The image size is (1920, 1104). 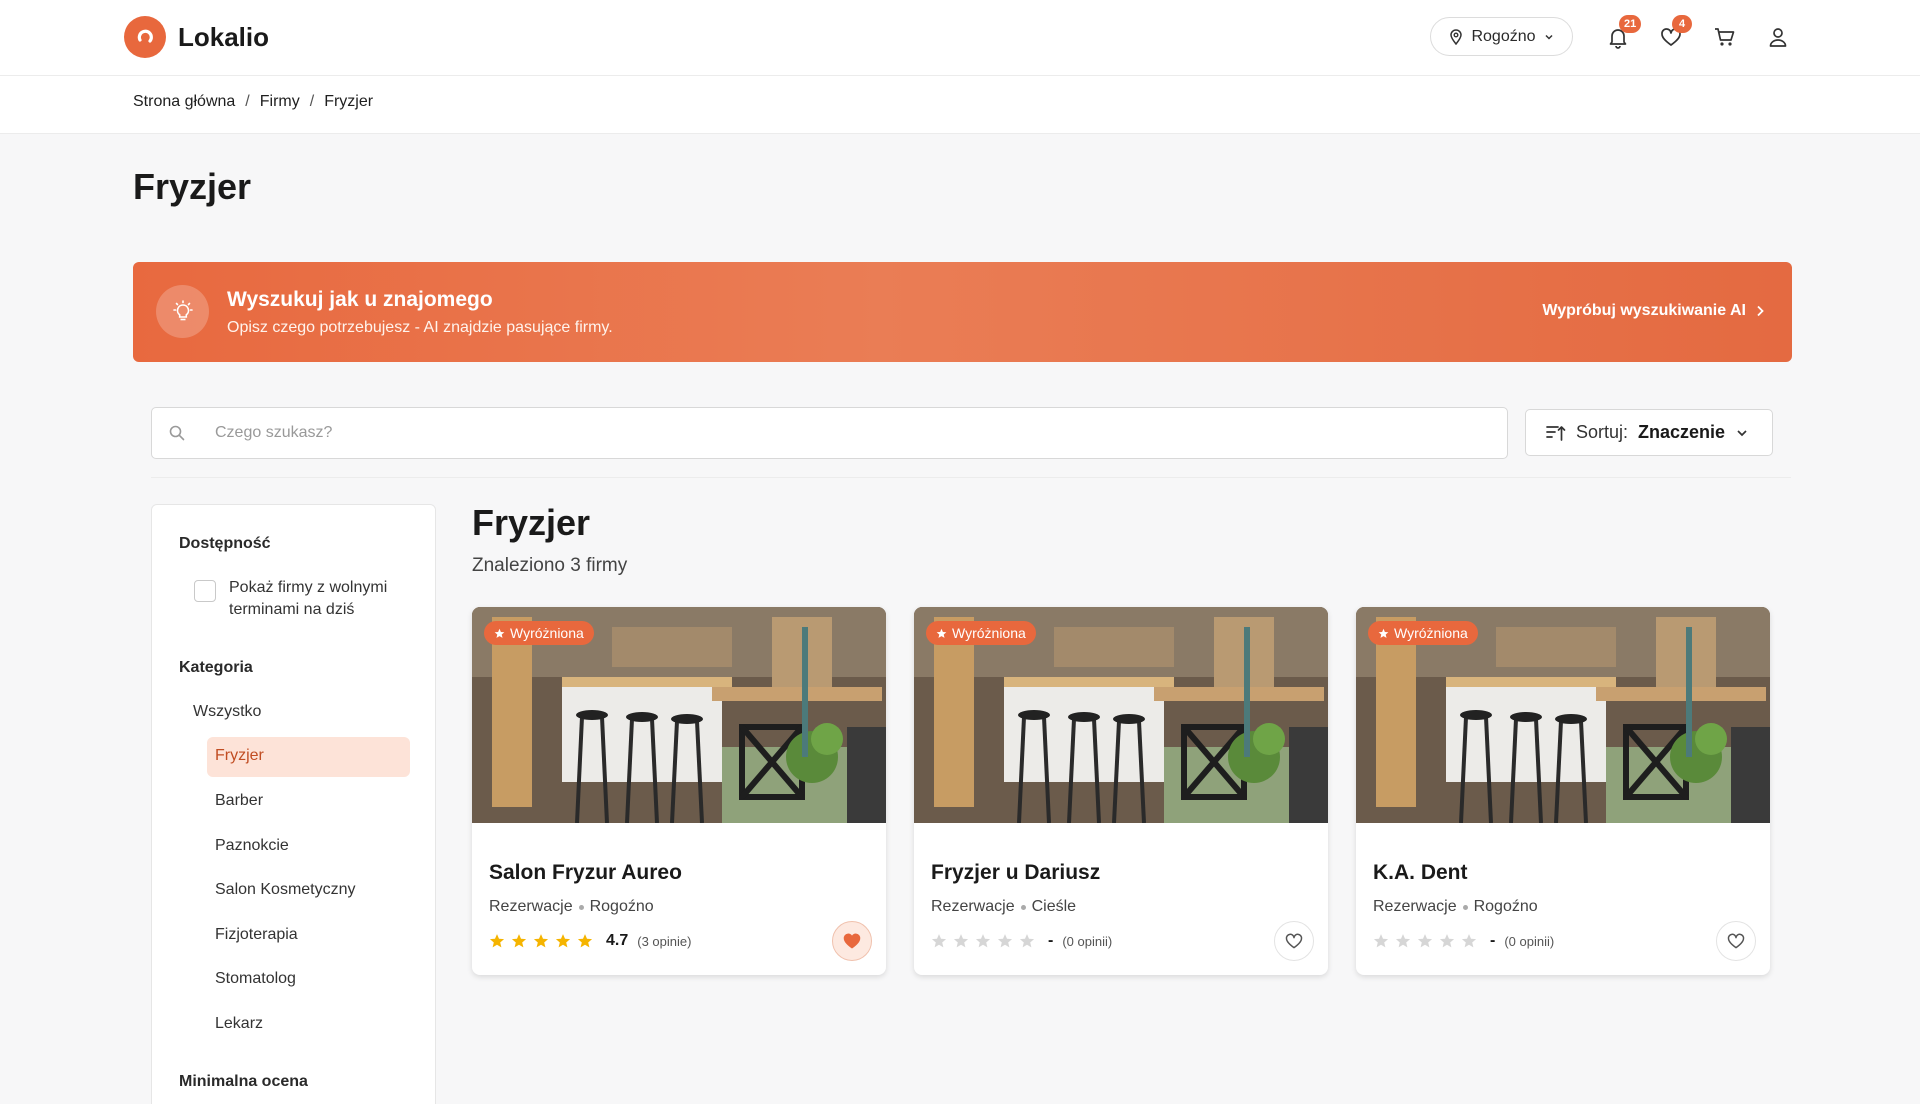 What do you see at coordinates (1682, 24) in the screenshot?
I see `favorites-badge: 4` at bounding box center [1682, 24].